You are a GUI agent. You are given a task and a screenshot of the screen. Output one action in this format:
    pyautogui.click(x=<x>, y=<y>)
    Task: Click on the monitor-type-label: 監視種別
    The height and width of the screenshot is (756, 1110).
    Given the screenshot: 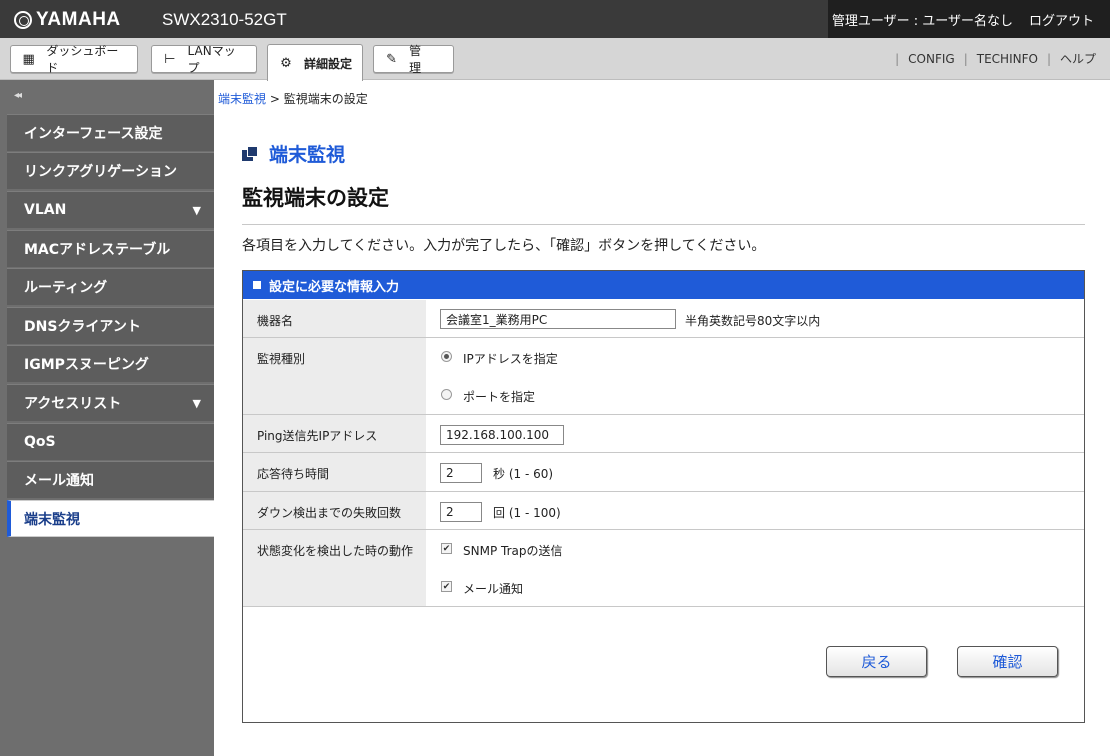 What is the action you would take?
    pyautogui.click(x=334, y=376)
    